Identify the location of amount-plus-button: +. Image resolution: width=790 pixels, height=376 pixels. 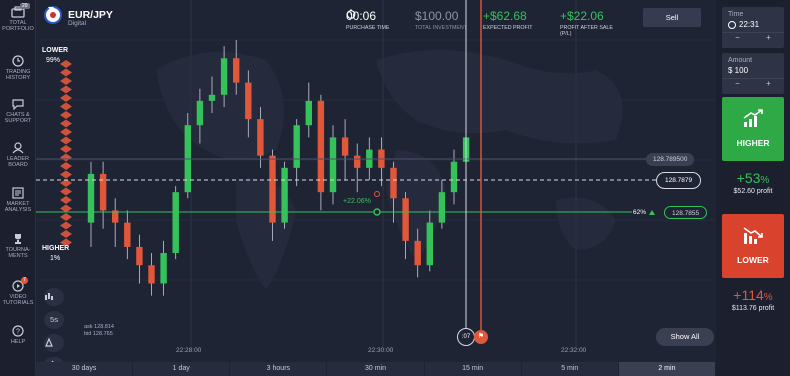
(768, 84).